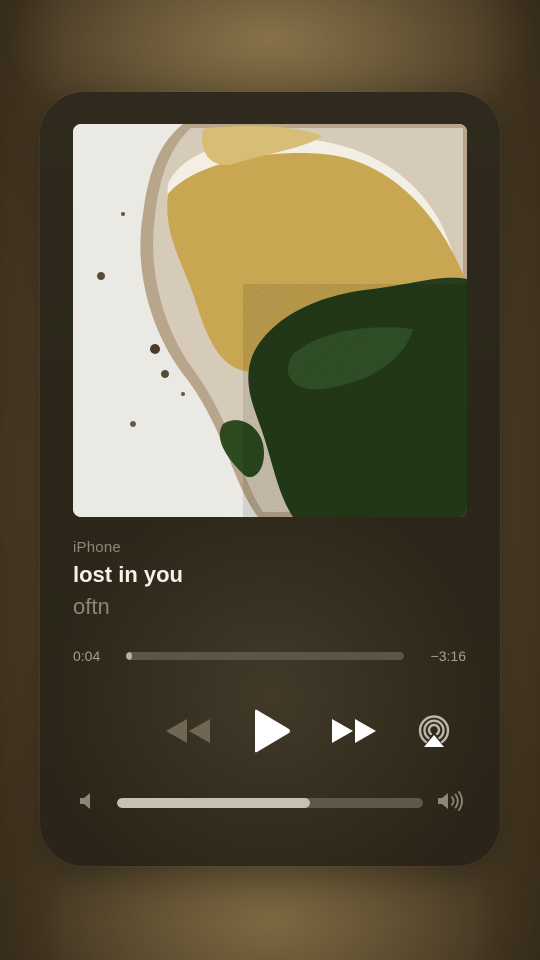 This screenshot has width=540, height=960. I want to click on volume-low-icon, so click(87, 801).